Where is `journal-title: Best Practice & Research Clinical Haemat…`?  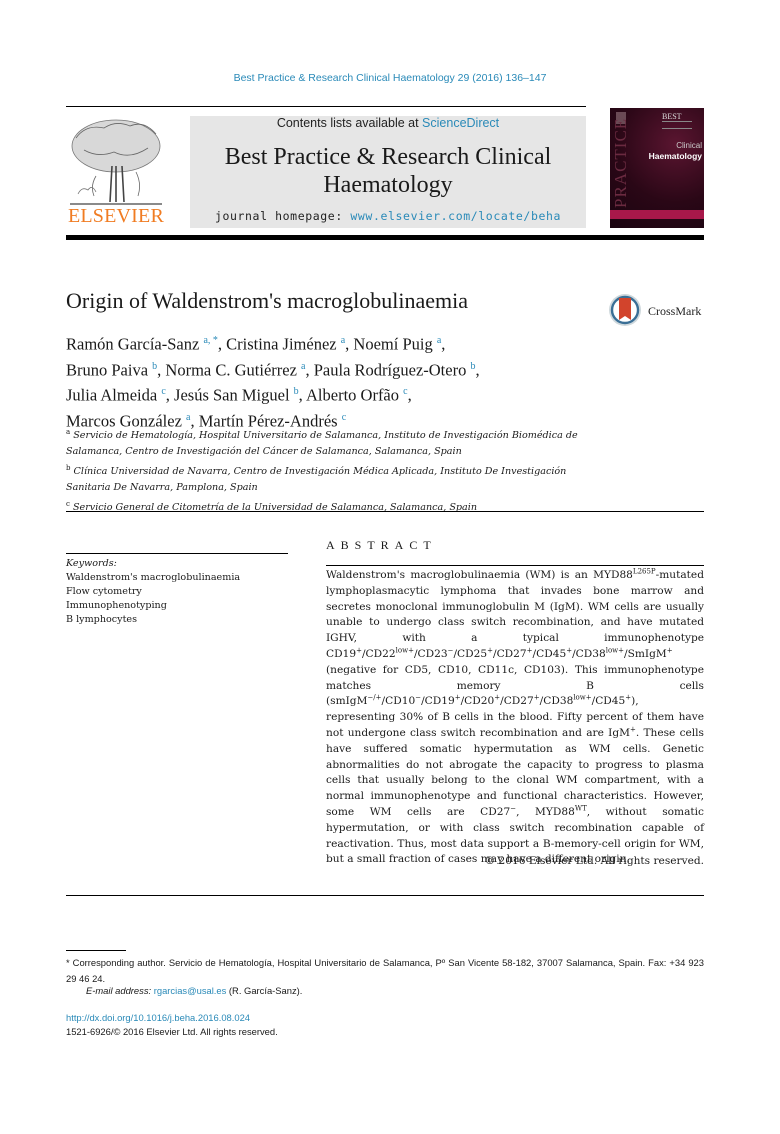 journal-title: Best Practice & Research Clinical Haemat… is located at coordinates (388, 171).